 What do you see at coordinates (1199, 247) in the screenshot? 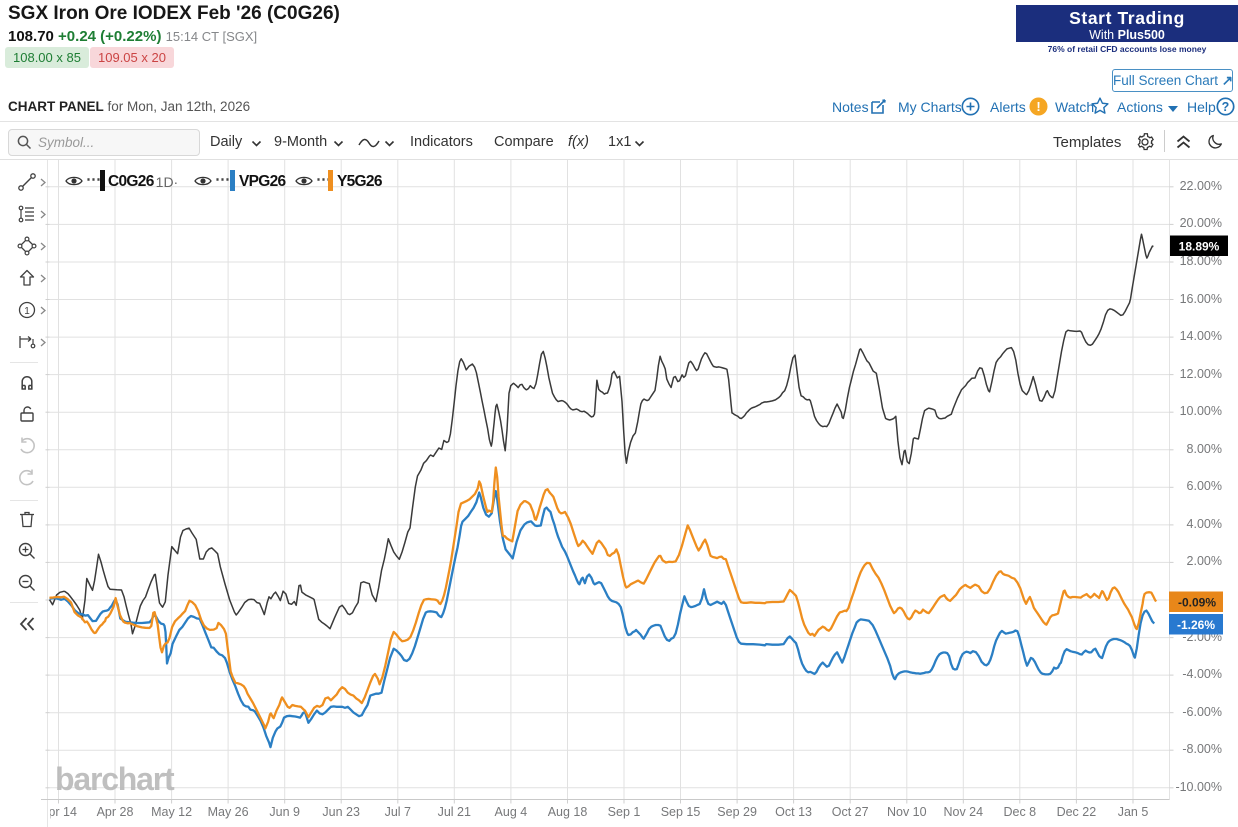
I see `svg-text: 18.89%` at bounding box center [1199, 247].